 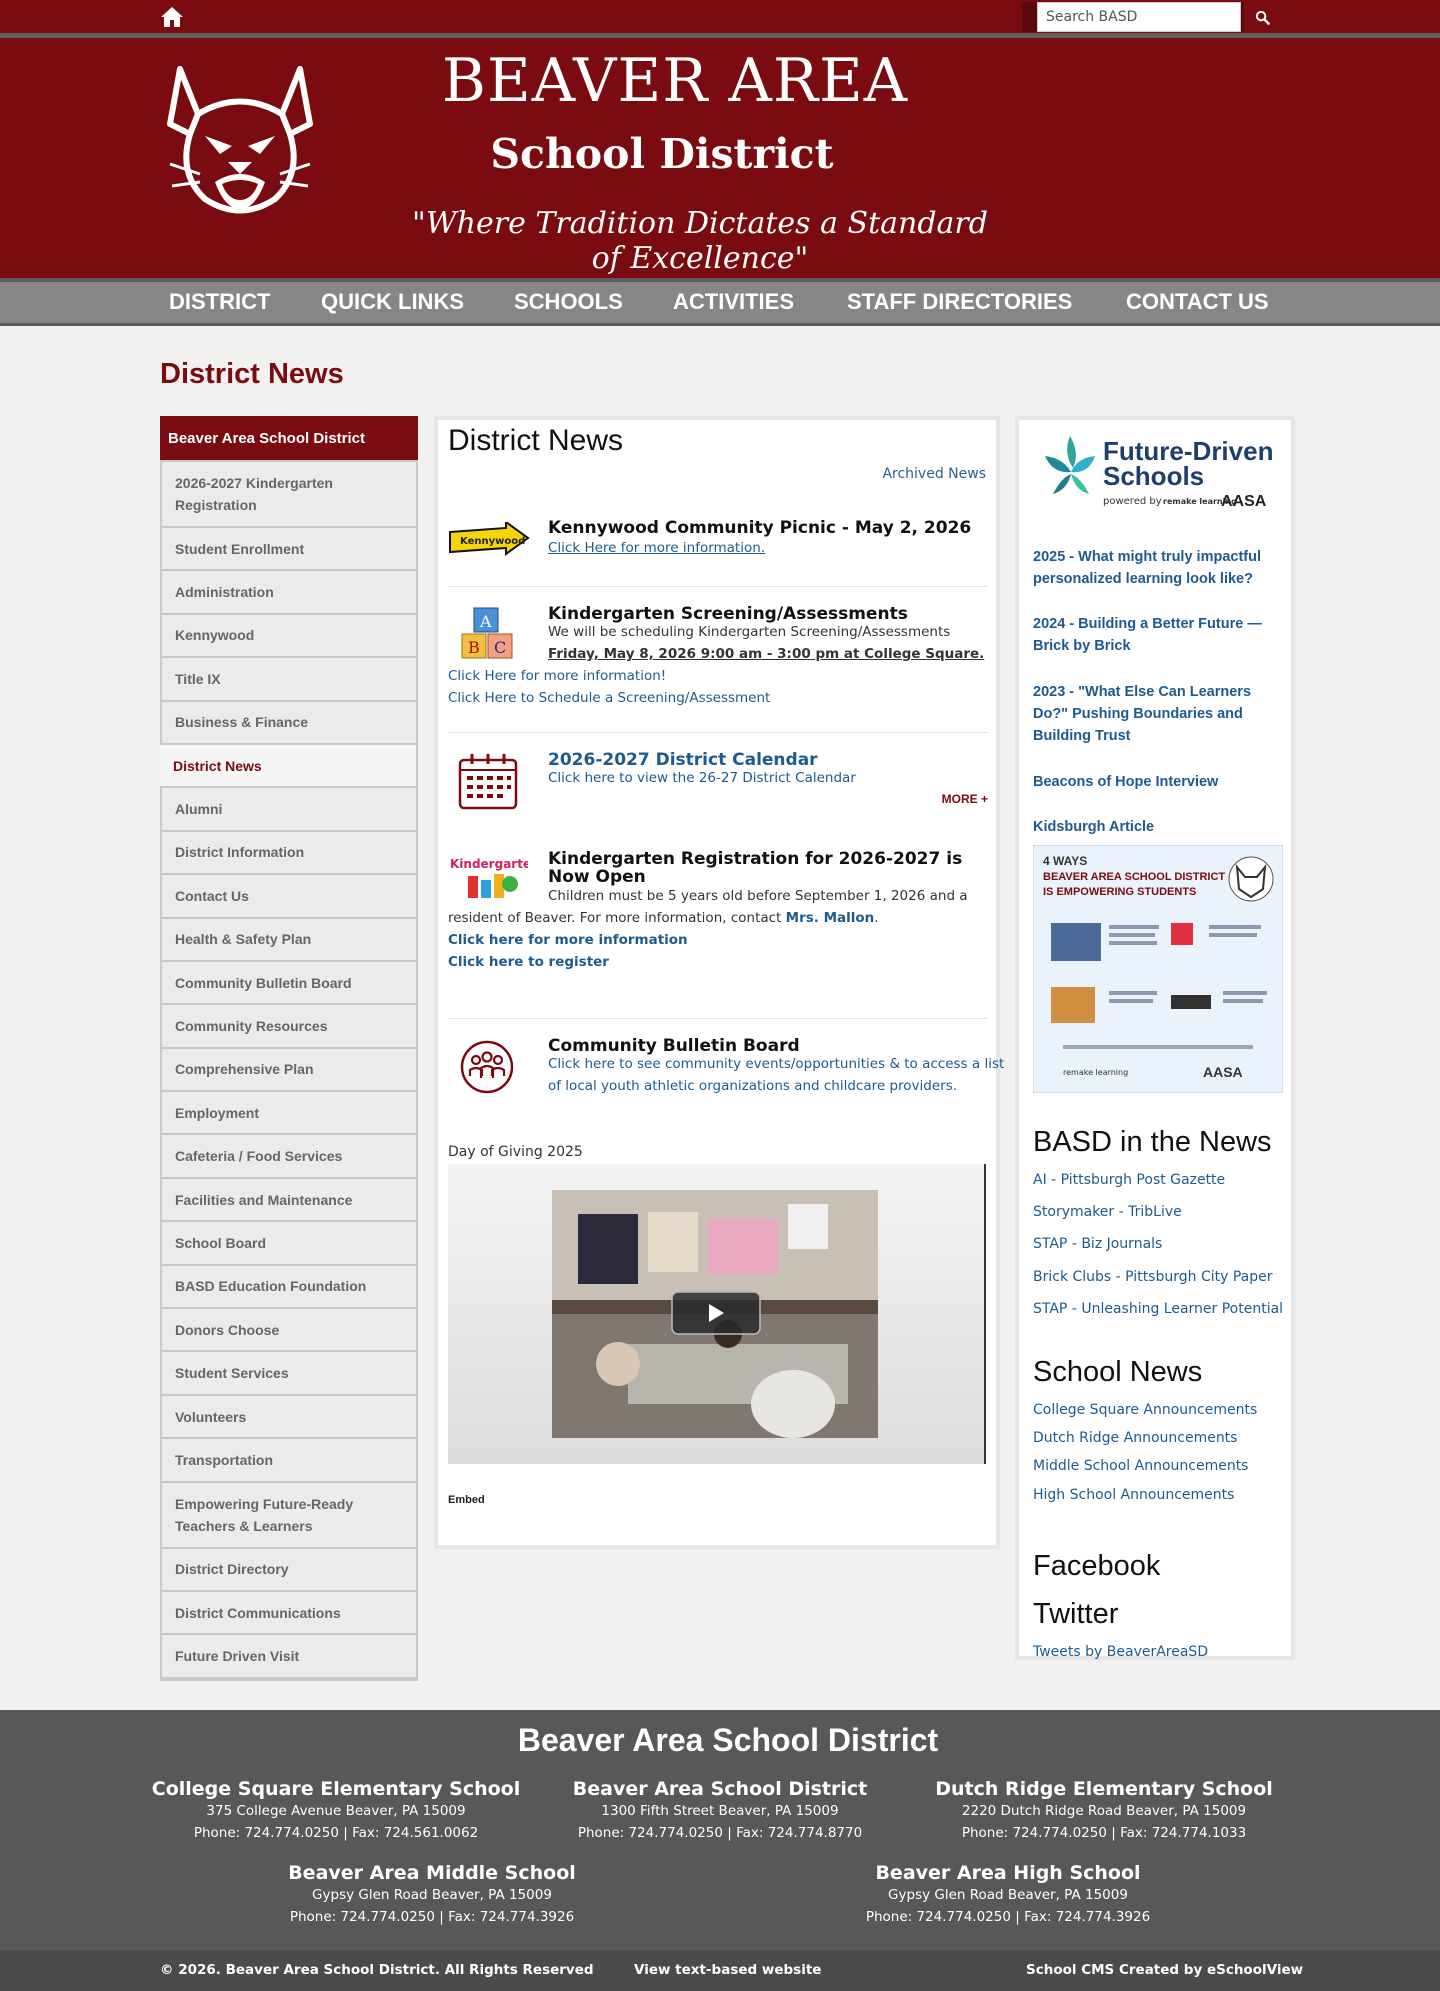 What do you see at coordinates (289, 550) in the screenshot?
I see `sidebar-item-student-enrollment: Student Enrollment` at bounding box center [289, 550].